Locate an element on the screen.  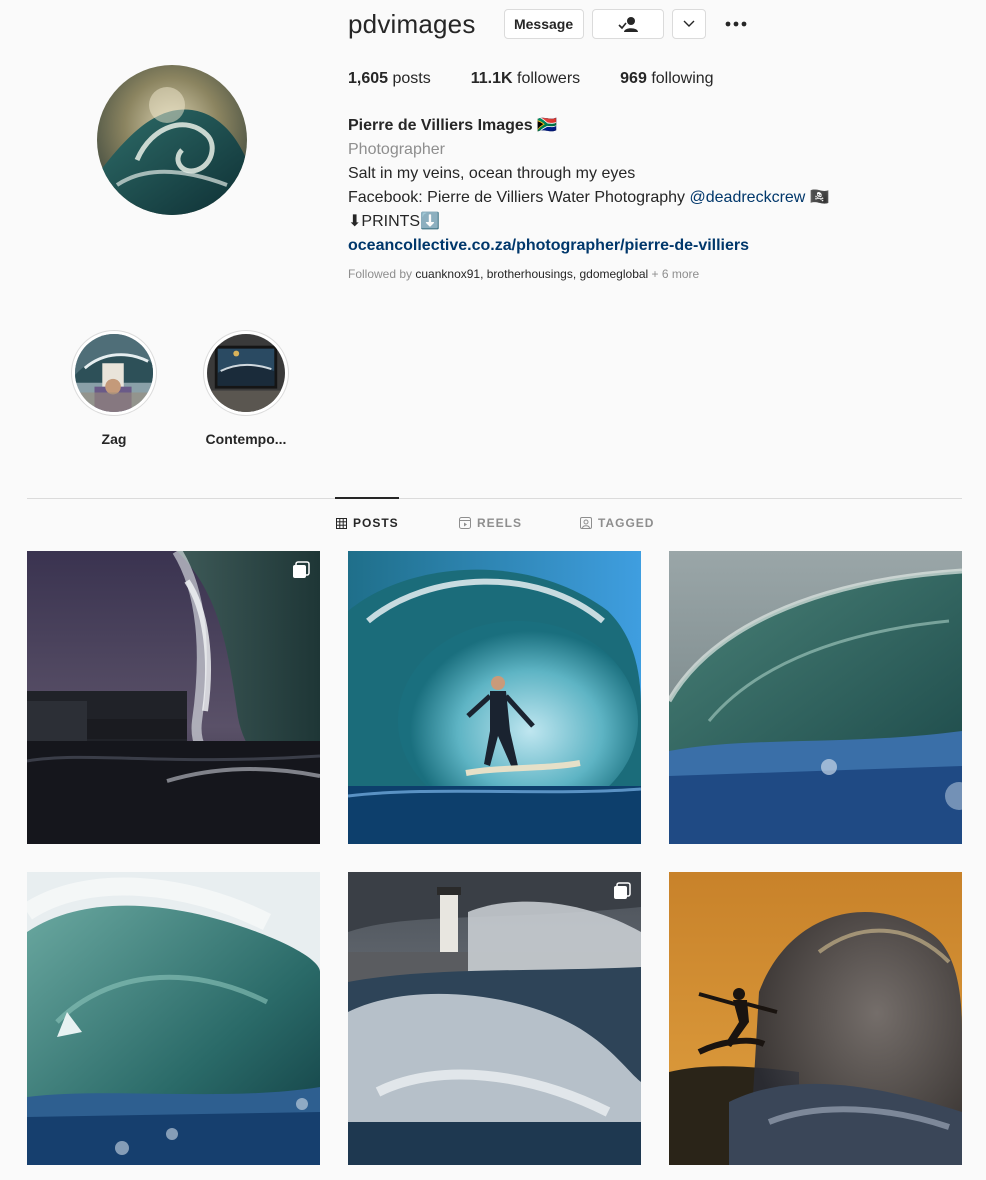
profile-tabs: POSTS REELS TAGGED is located at coordinates (493, 526).